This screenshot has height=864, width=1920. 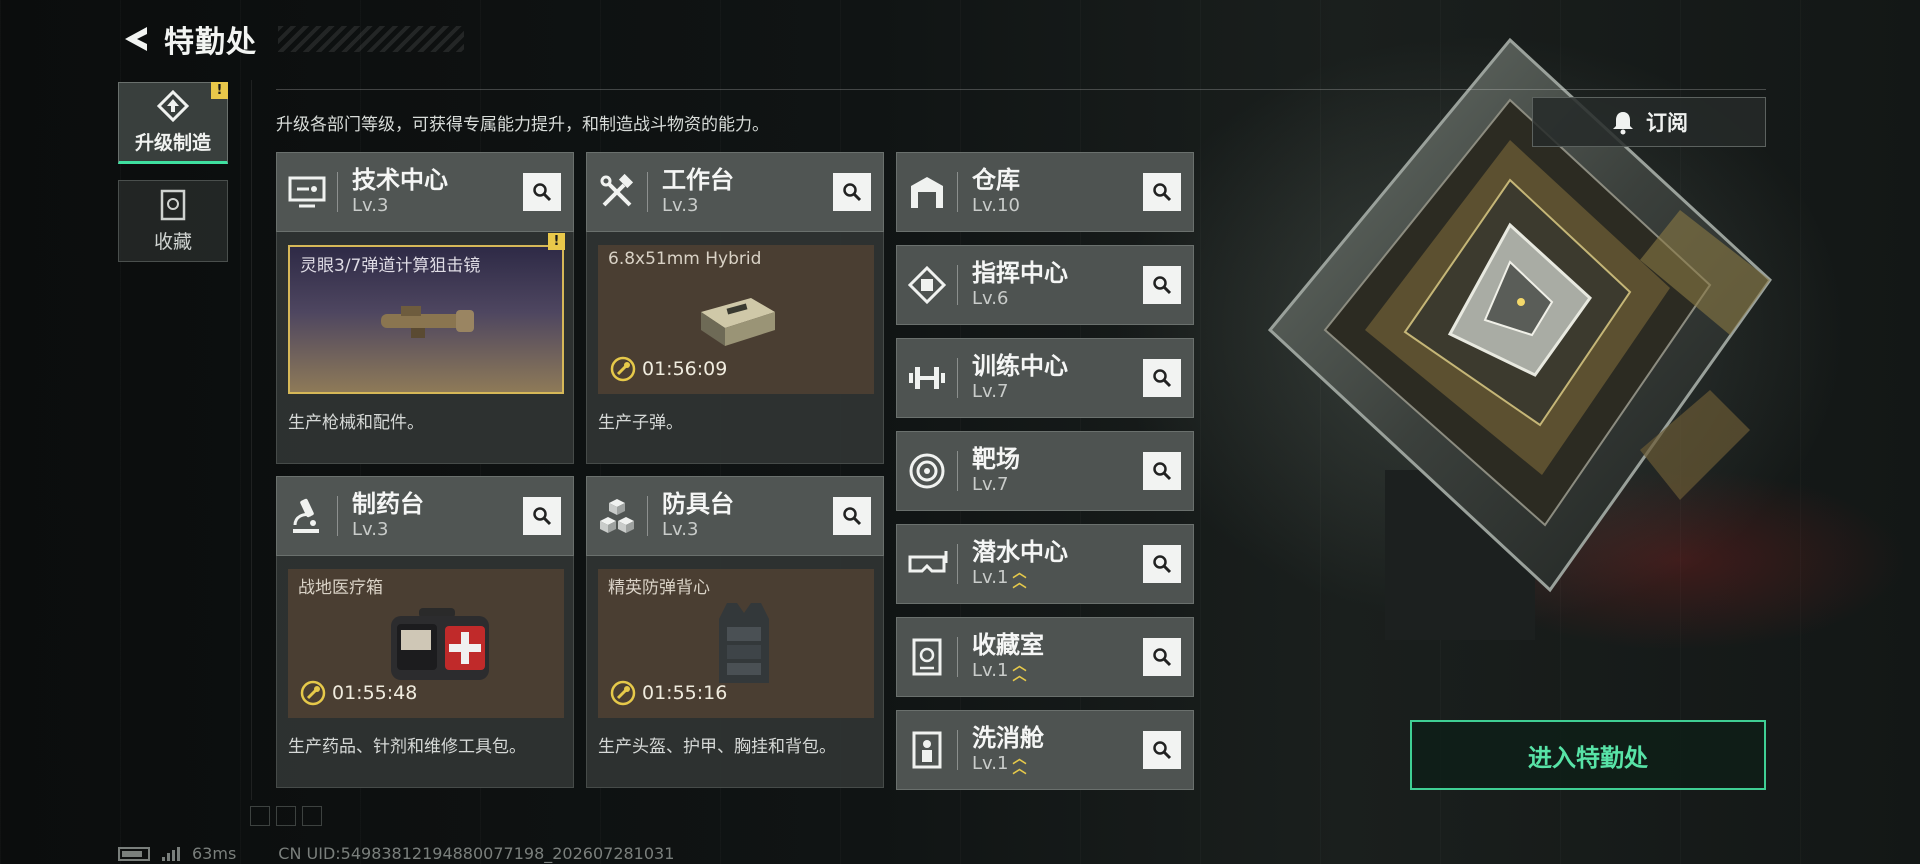 What do you see at coordinates (340, 588) in the screenshot?
I see `product-name: 战地医疗箱` at bounding box center [340, 588].